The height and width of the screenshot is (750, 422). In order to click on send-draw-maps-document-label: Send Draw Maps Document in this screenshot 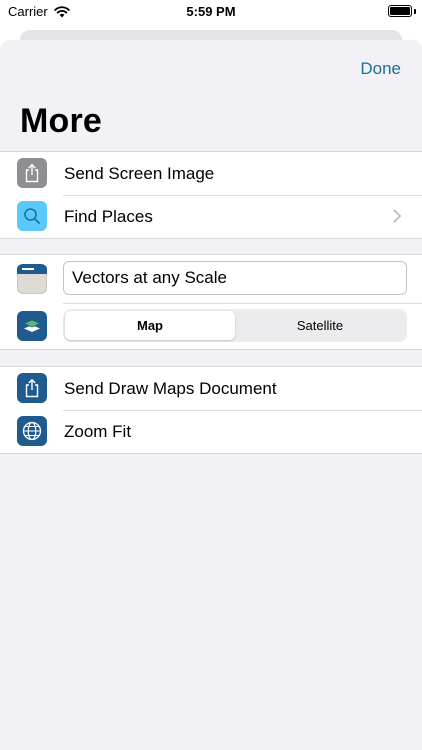, I will do `click(170, 388)`.